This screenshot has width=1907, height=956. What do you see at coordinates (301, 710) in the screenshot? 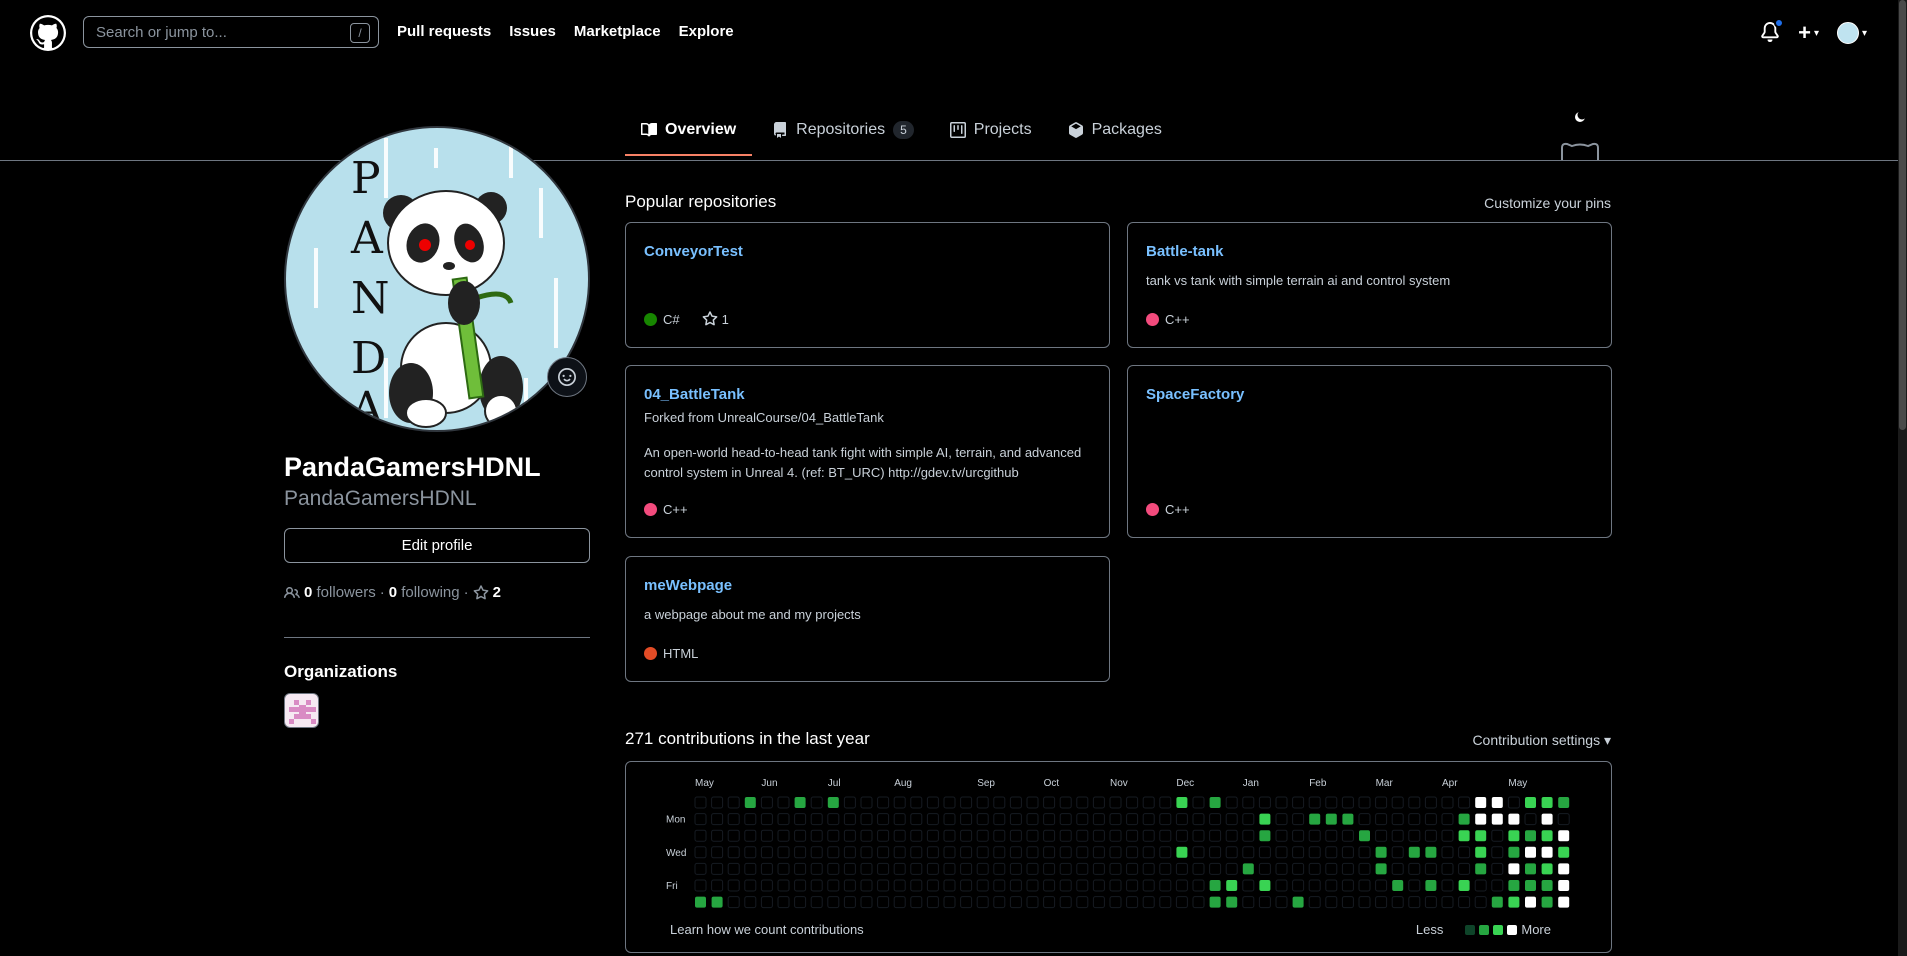
I see `organization-avatar` at bounding box center [301, 710].